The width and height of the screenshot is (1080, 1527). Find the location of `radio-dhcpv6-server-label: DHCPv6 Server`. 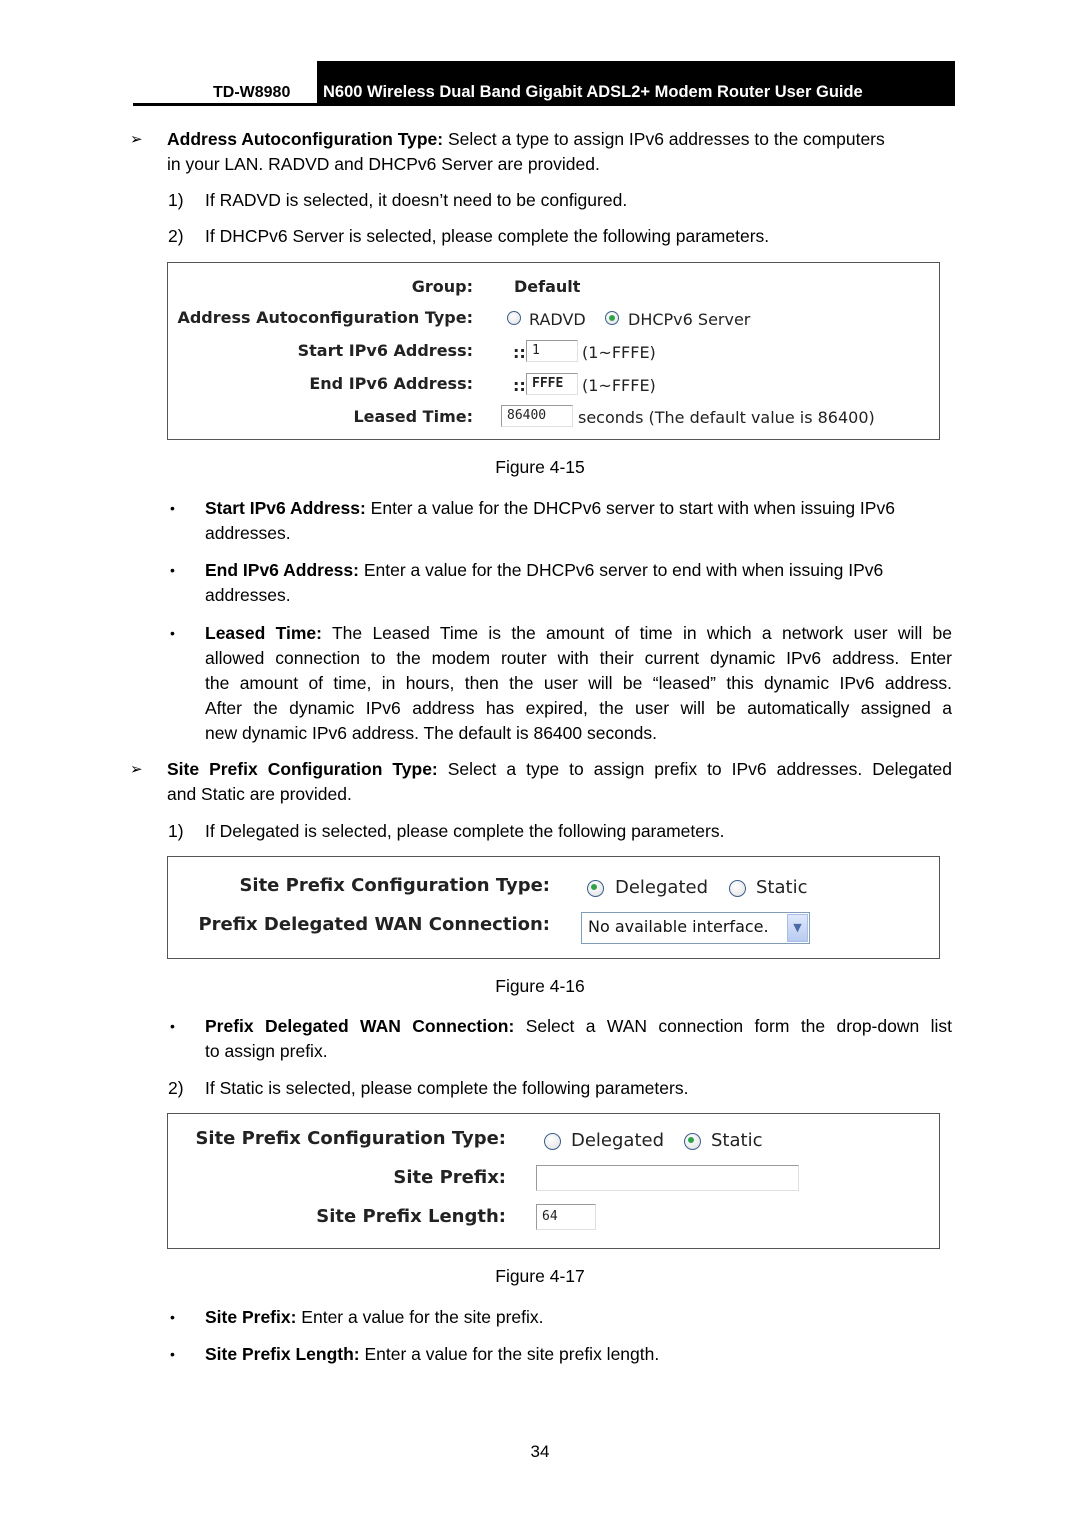

radio-dhcpv6-server-label: DHCPv6 Server is located at coordinates (689, 319).